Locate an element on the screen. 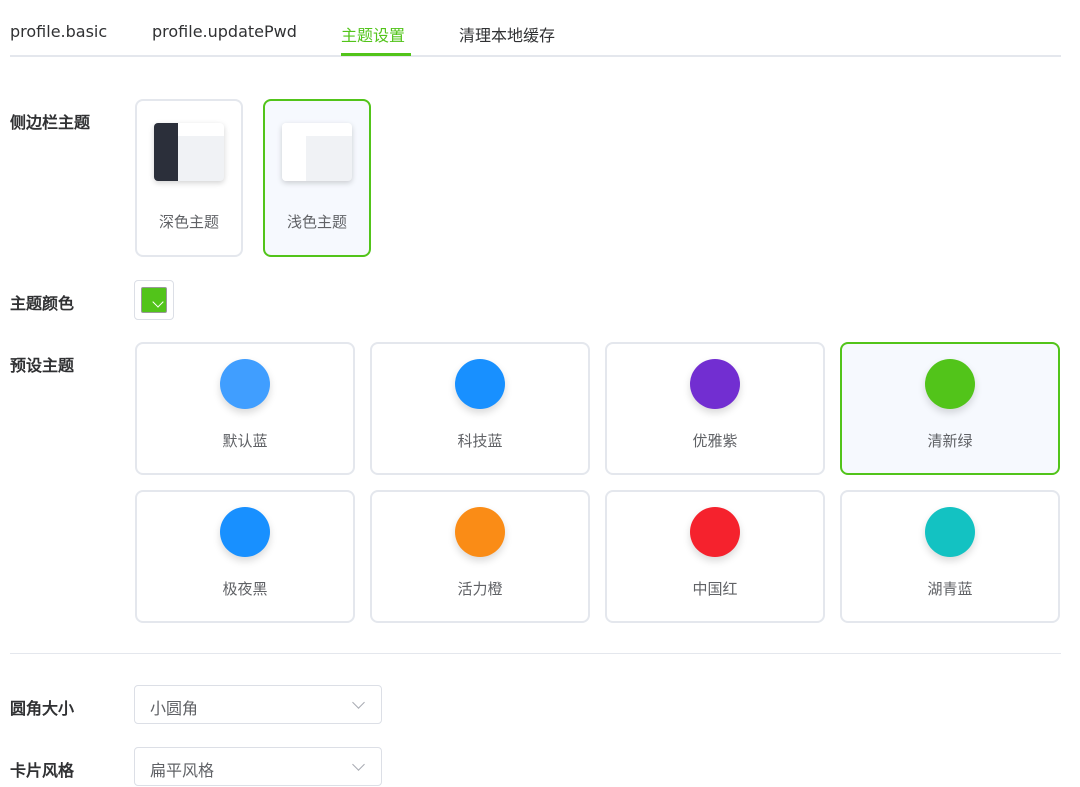  preset-theme-label: 预设主题 is located at coordinates (42, 365).